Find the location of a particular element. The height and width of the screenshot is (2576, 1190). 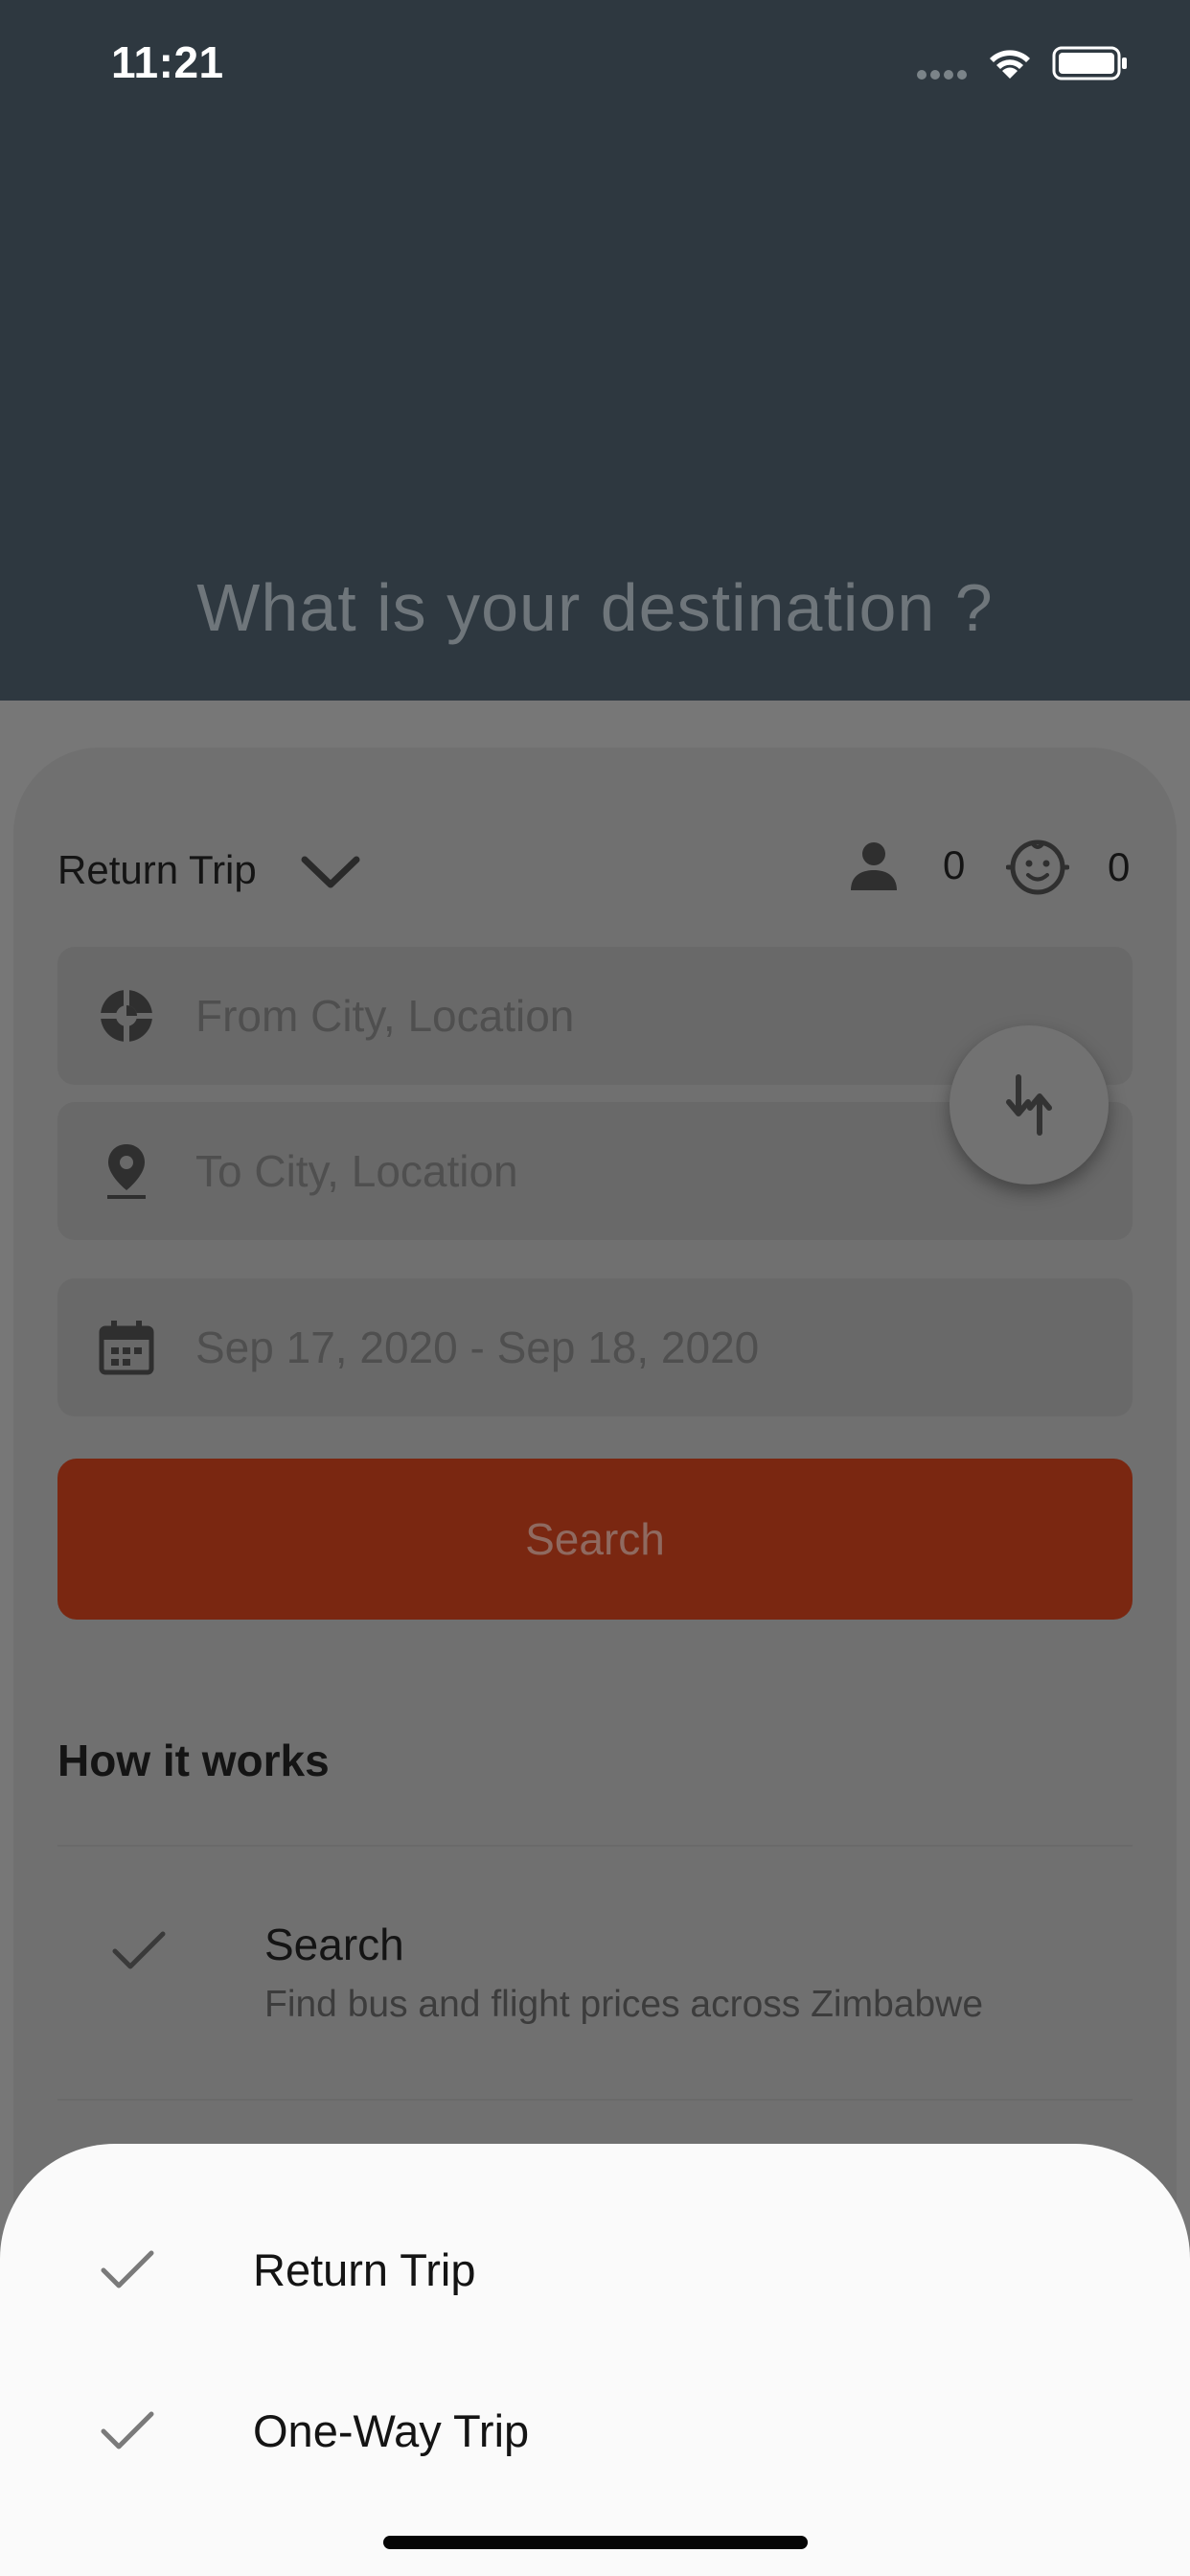

adult-counter: 0 is located at coordinates (906, 865).